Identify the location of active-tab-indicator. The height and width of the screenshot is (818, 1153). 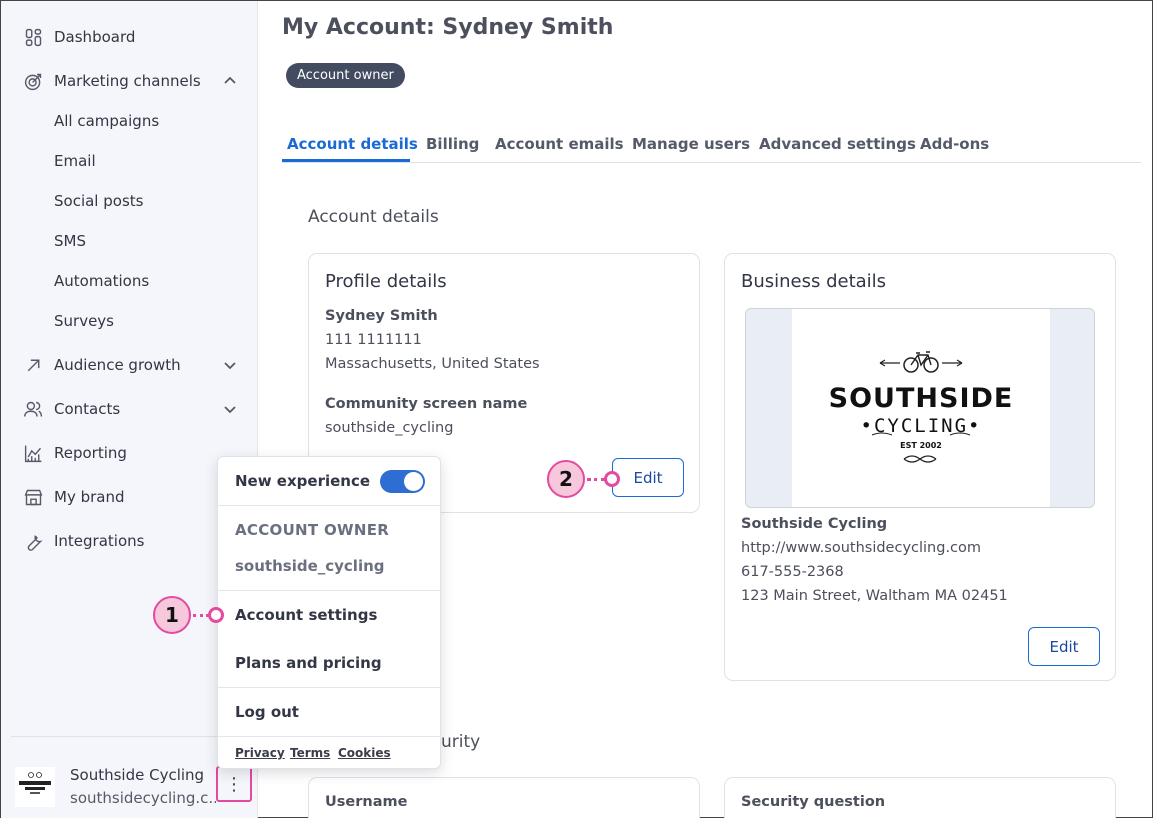
(346, 160).